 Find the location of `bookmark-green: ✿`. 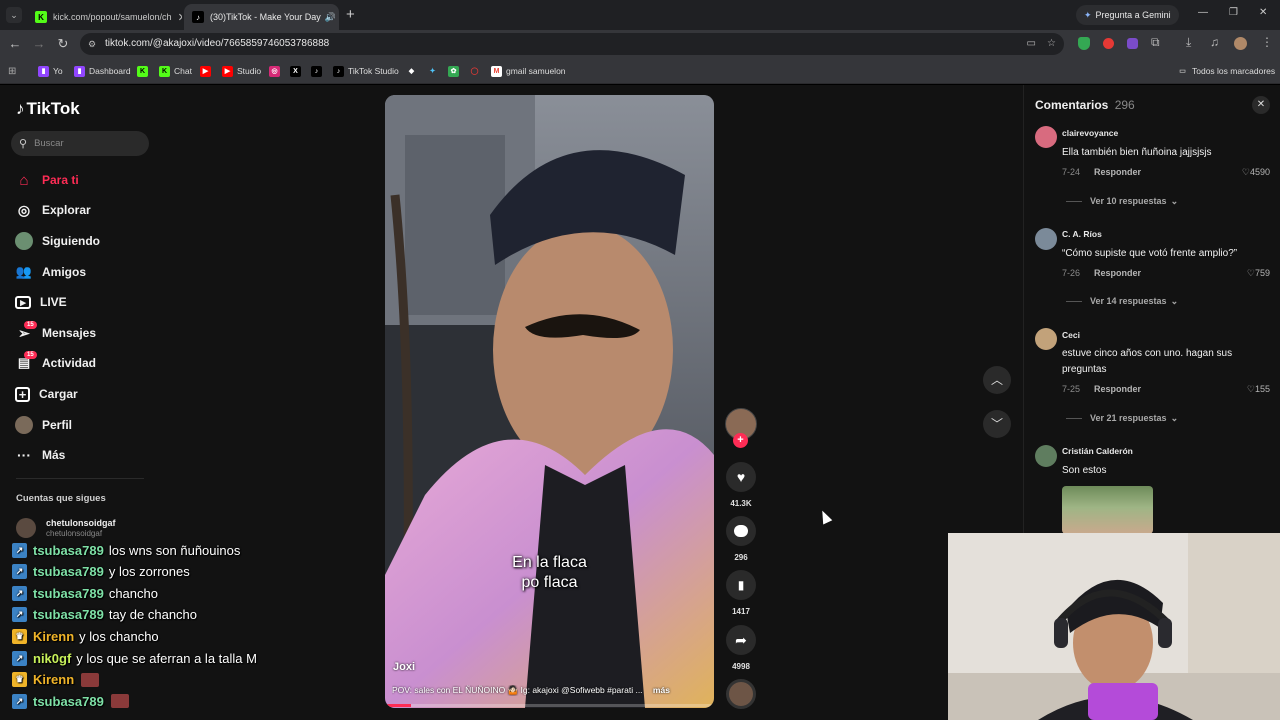

bookmark-green: ✿ is located at coordinates (455, 71).